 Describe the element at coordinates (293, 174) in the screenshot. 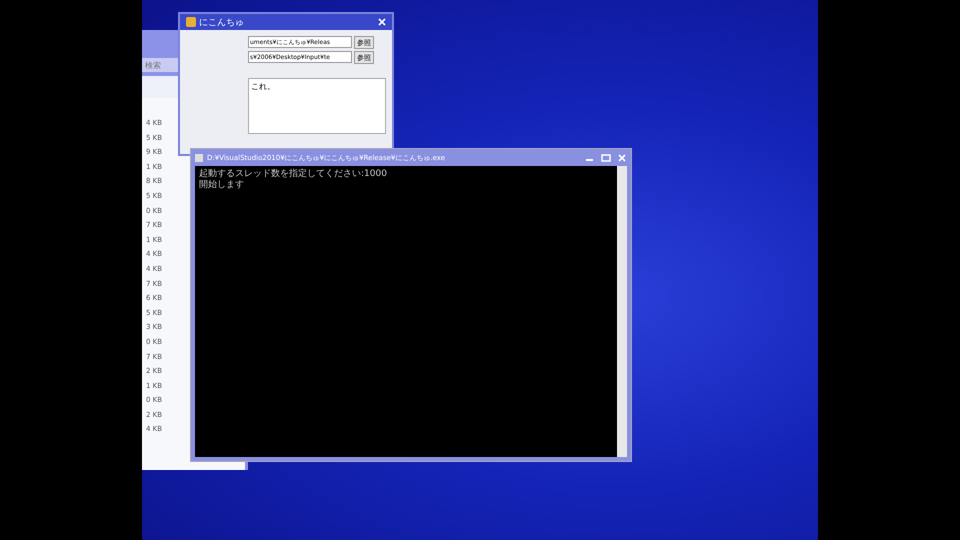

I see `console-line: 起動するスレッド数を指定してください:1000` at that location.